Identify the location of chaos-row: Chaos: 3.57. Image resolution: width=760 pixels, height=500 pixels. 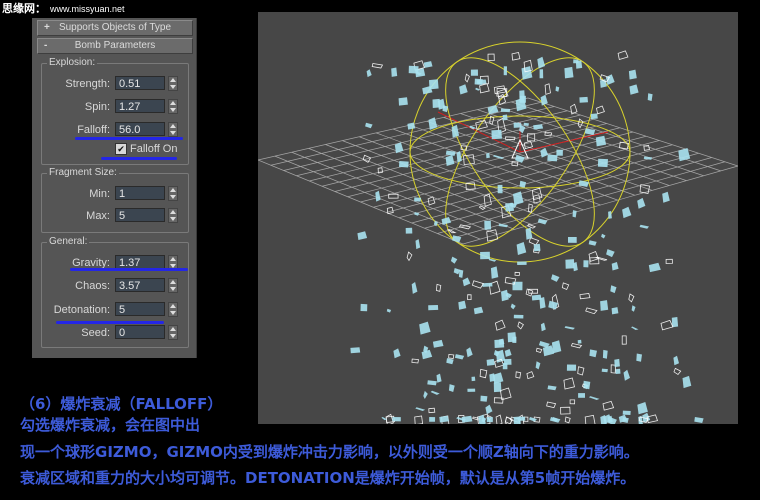
(115, 286).